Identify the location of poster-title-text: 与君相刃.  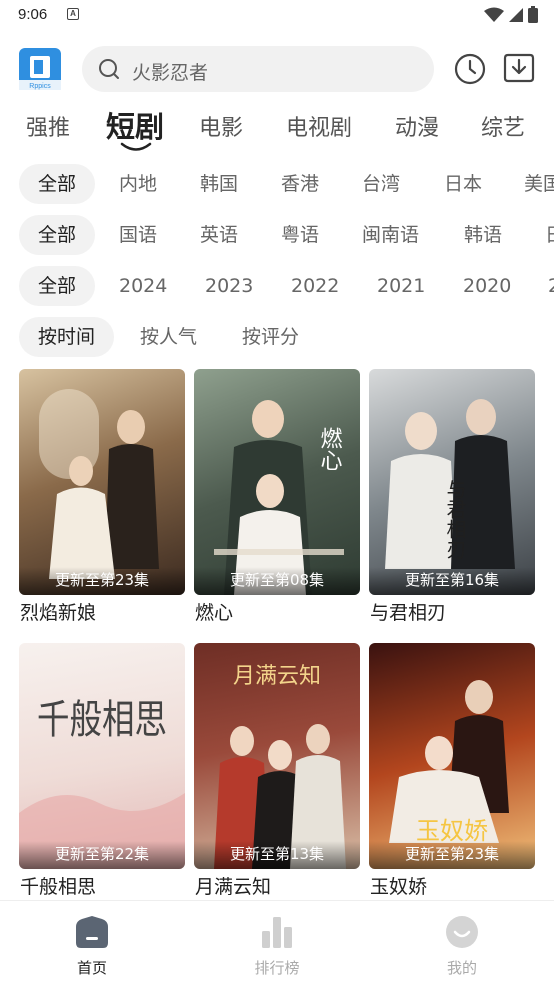
(455, 519).